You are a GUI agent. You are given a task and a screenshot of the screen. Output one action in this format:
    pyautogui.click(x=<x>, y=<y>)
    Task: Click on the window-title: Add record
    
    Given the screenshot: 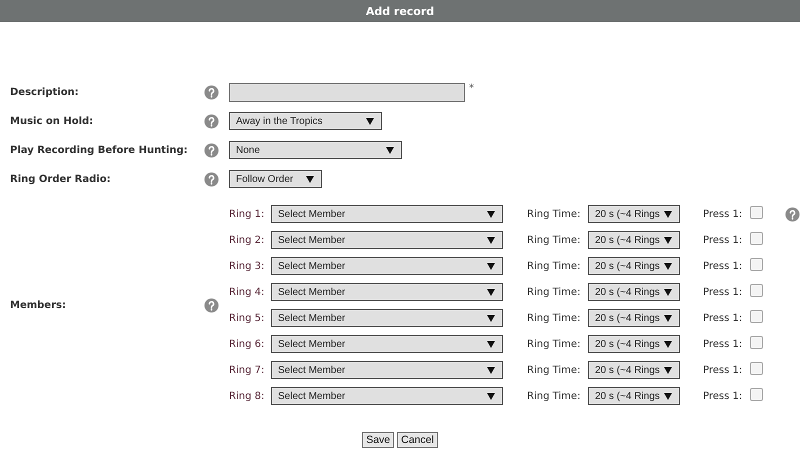 What is the action you would take?
    pyautogui.click(x=400, y=11)
    